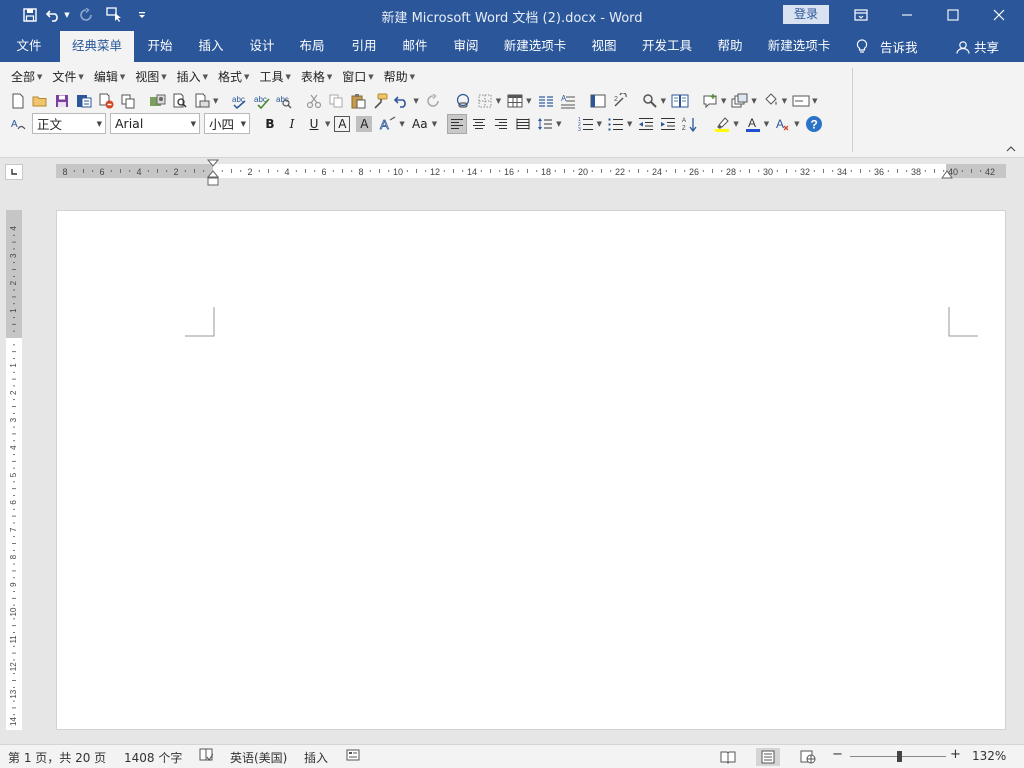 The height and width of the screenshot is (768, 1024). I want to click on document-map-icon, so click(598, 101).